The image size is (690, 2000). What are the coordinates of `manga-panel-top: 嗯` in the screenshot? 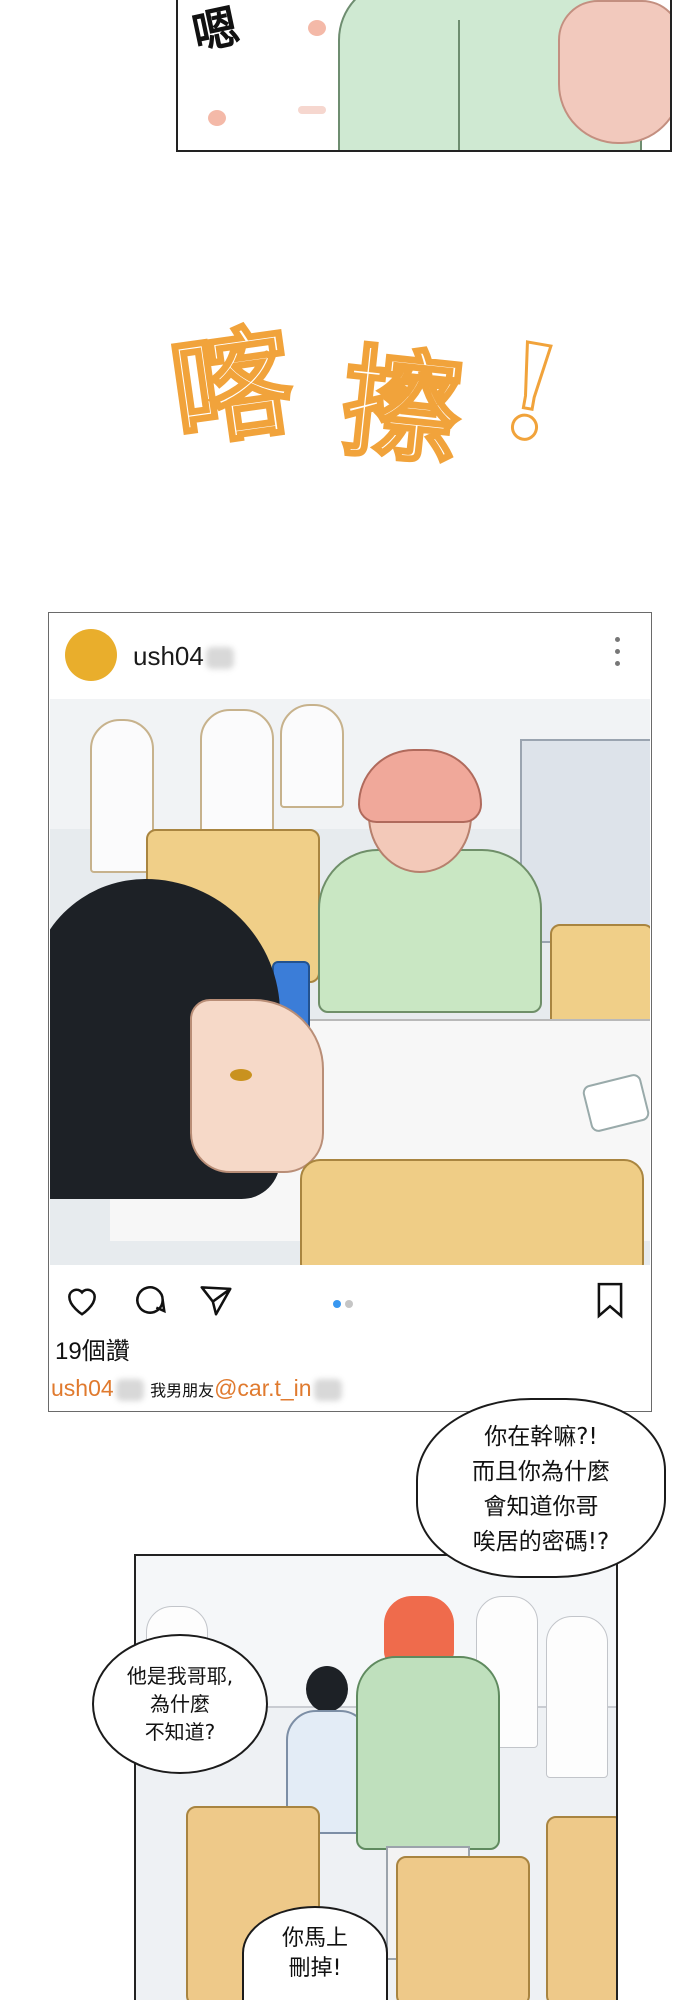 It's located at (424, 76).